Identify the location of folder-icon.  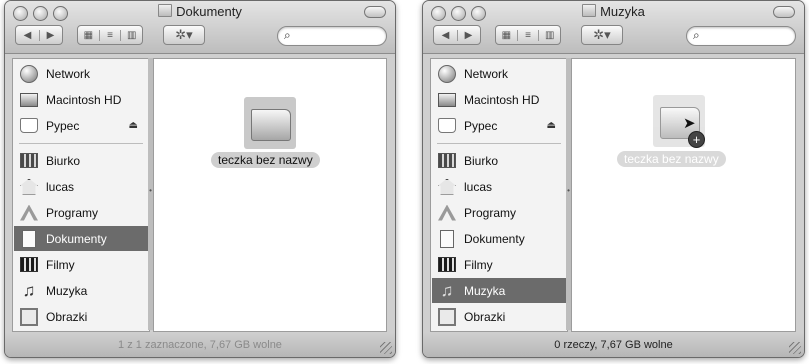
(270, 123).